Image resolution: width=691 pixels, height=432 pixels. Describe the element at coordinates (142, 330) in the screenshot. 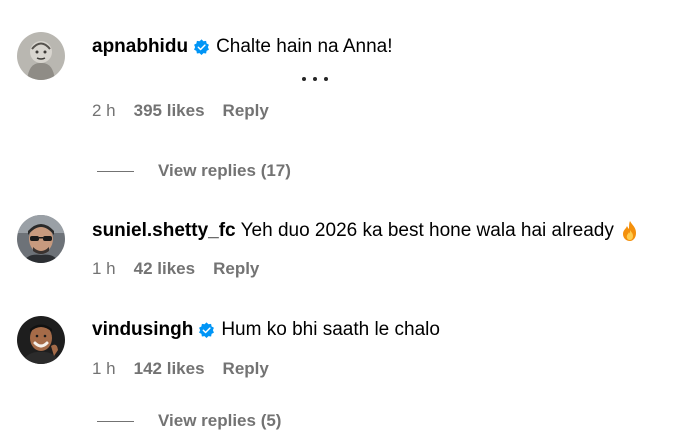

I see `username: vindusingh` at that location.